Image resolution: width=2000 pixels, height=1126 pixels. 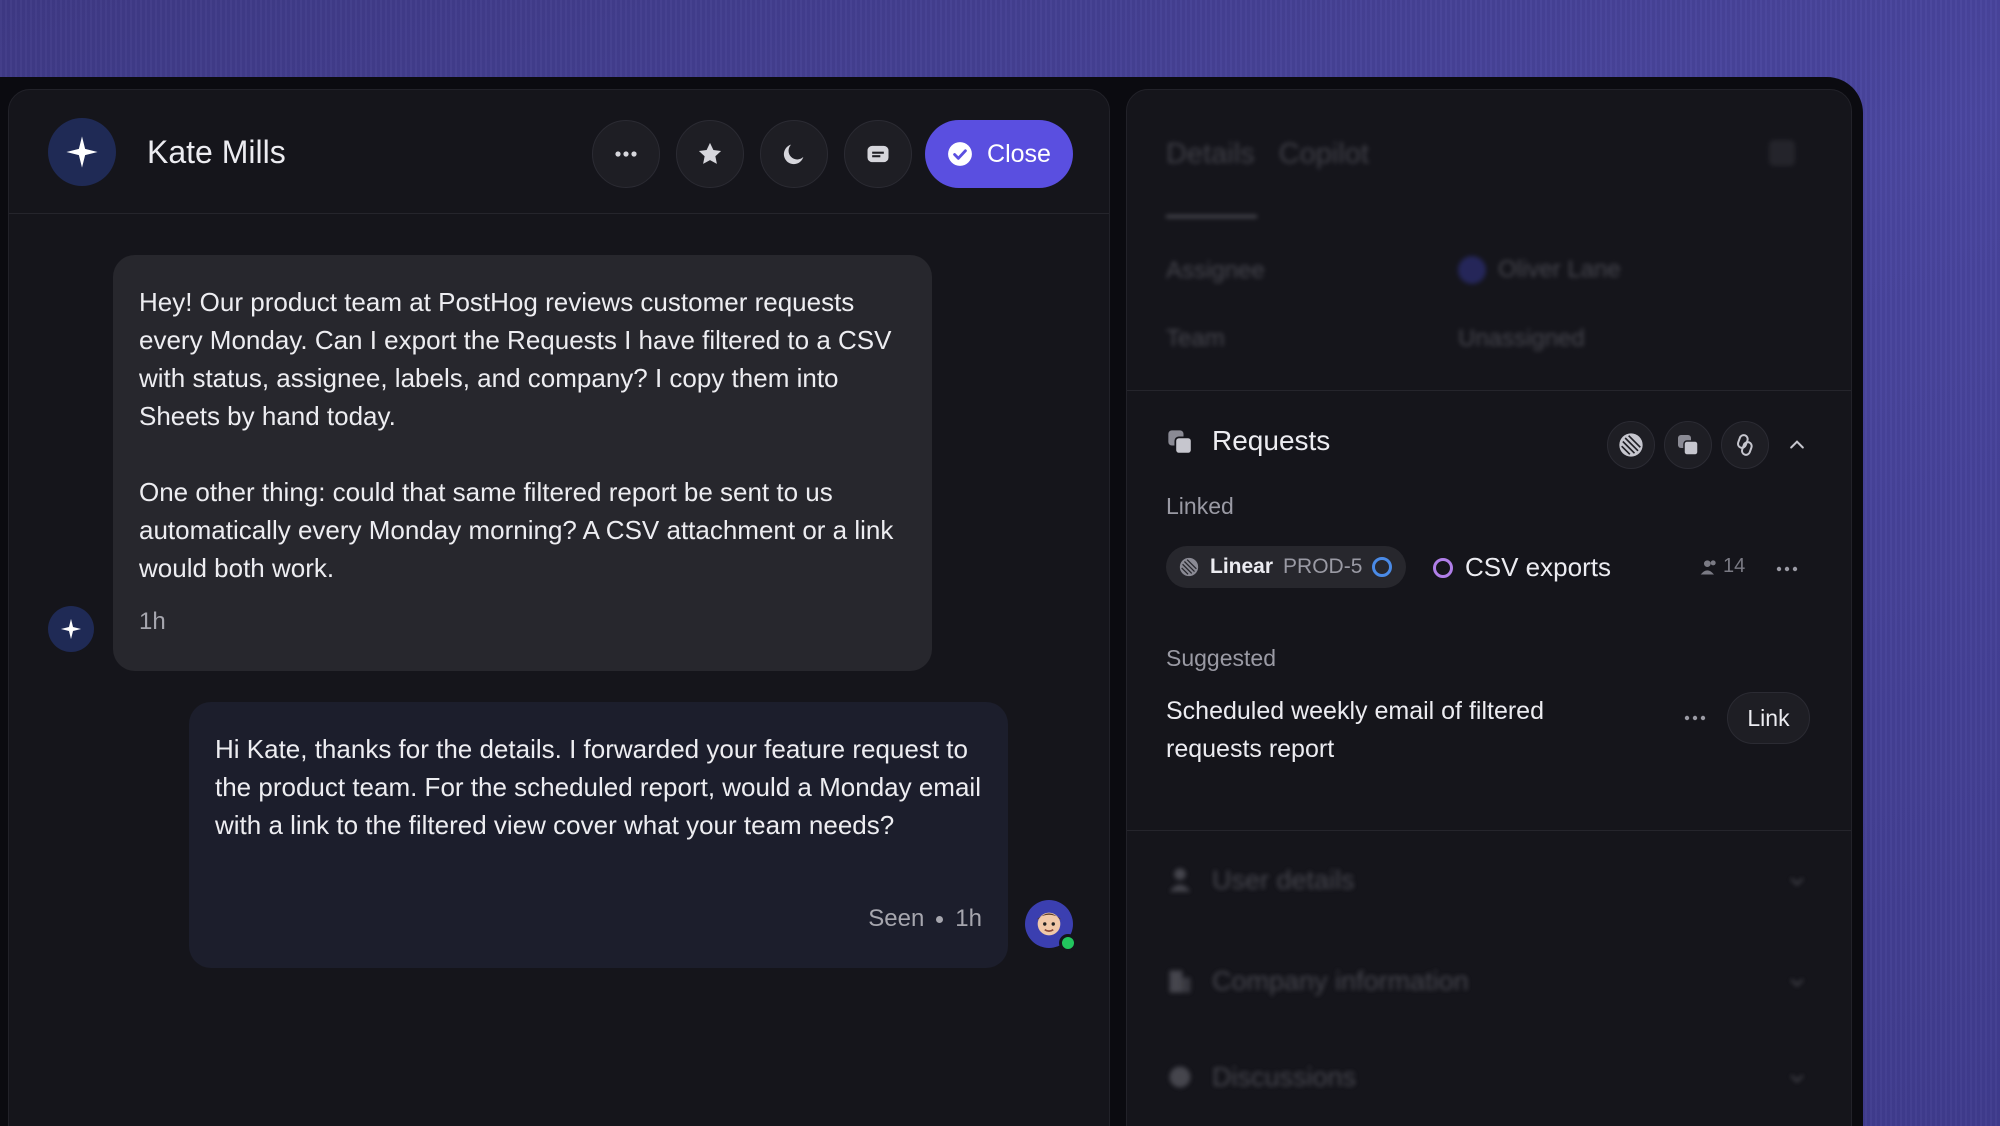 I want to click on contact-avatar, so click(x=82, y=152).